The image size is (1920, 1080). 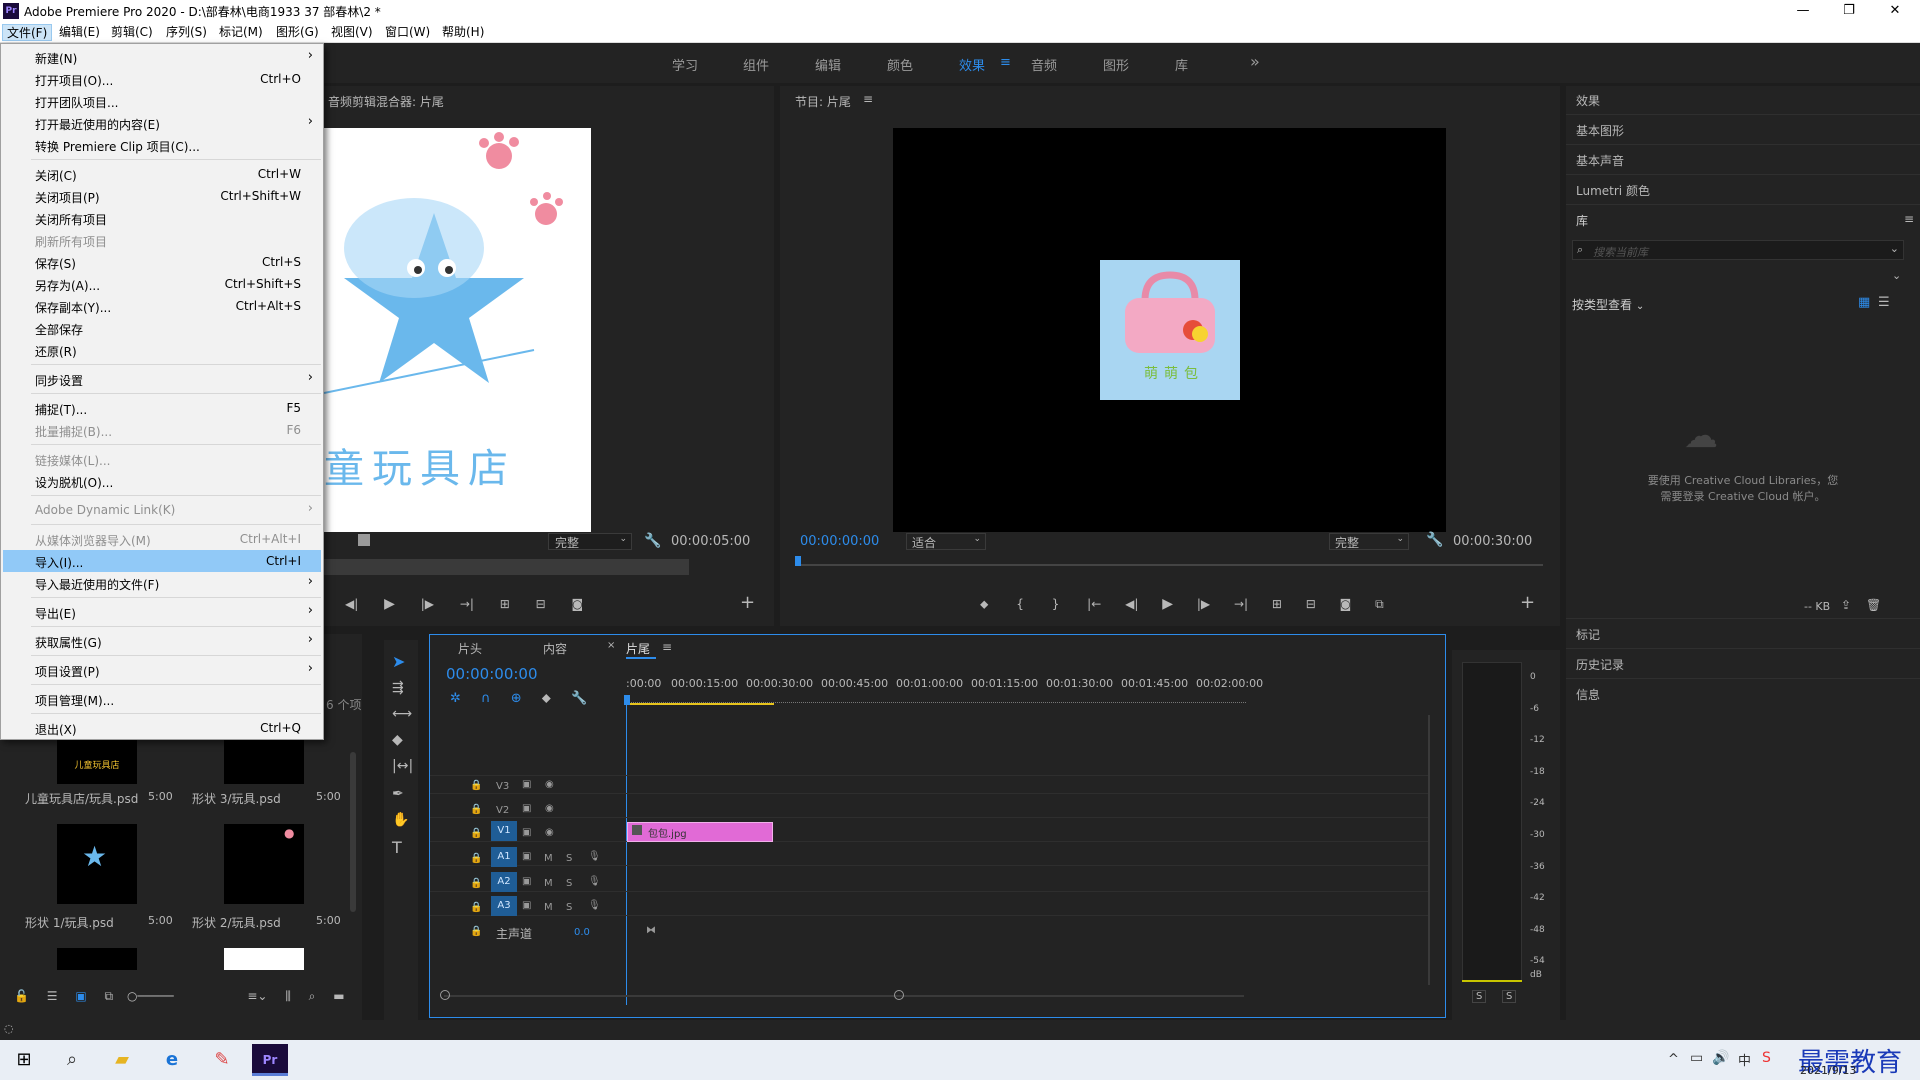 I want to click on track-label-a2: A2, so click(x=504, y=882).